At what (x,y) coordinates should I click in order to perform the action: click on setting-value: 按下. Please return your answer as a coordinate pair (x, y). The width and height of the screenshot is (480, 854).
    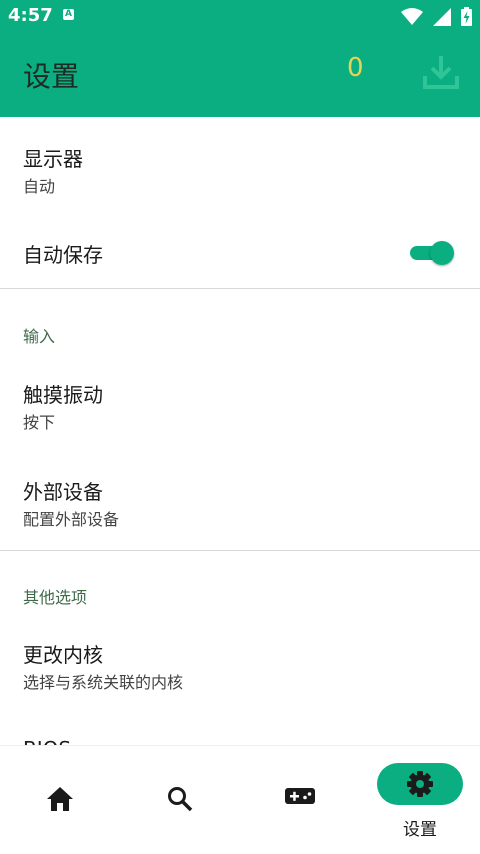
    Looking at the image, I should click on (39, 422).